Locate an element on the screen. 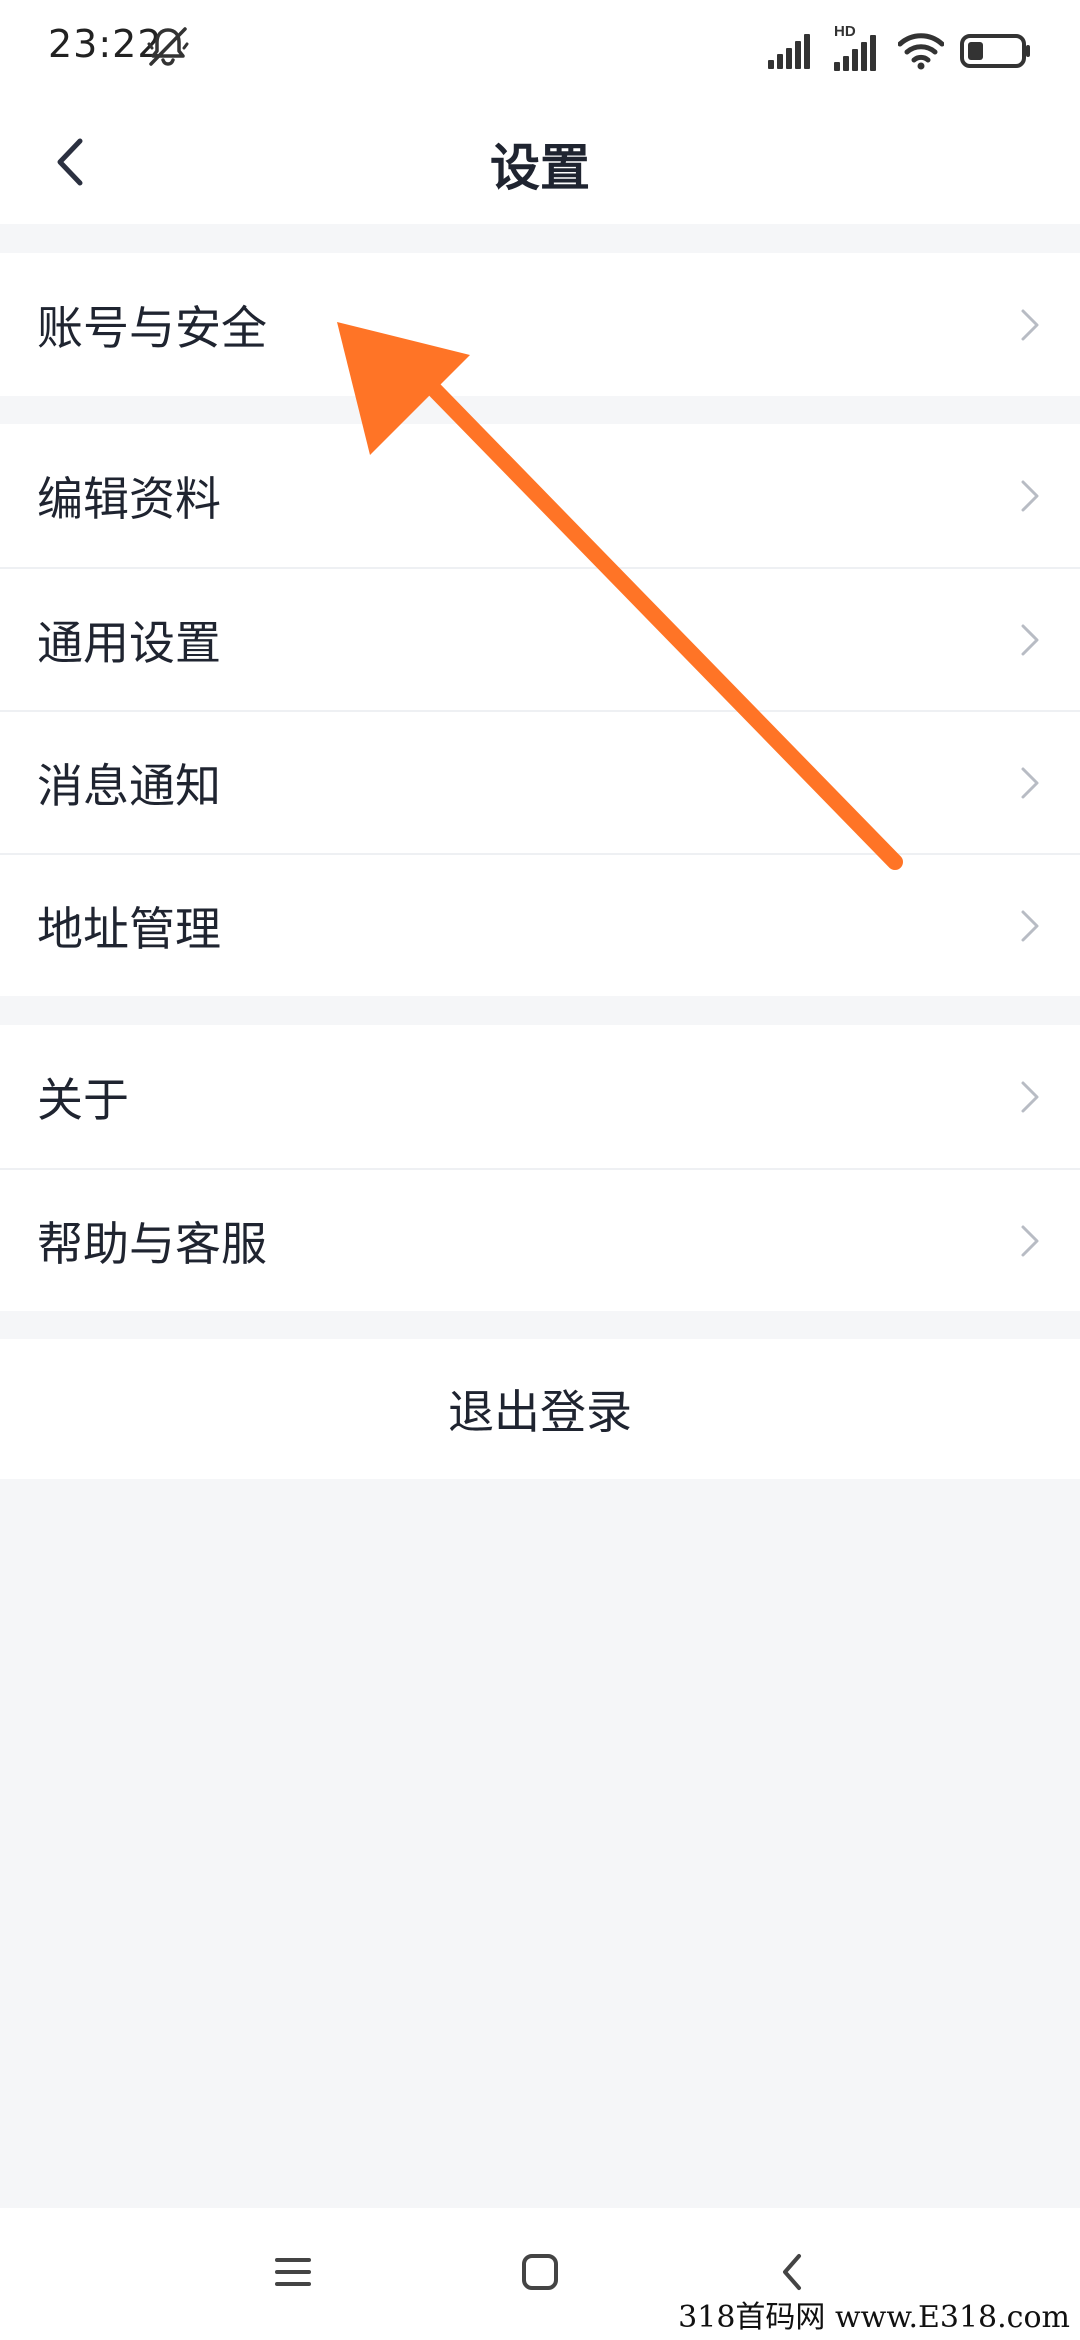 Image resolution: width=1080 pixels, height=2340 pixels. home-square-icon is located at coordinates (540, 2272).